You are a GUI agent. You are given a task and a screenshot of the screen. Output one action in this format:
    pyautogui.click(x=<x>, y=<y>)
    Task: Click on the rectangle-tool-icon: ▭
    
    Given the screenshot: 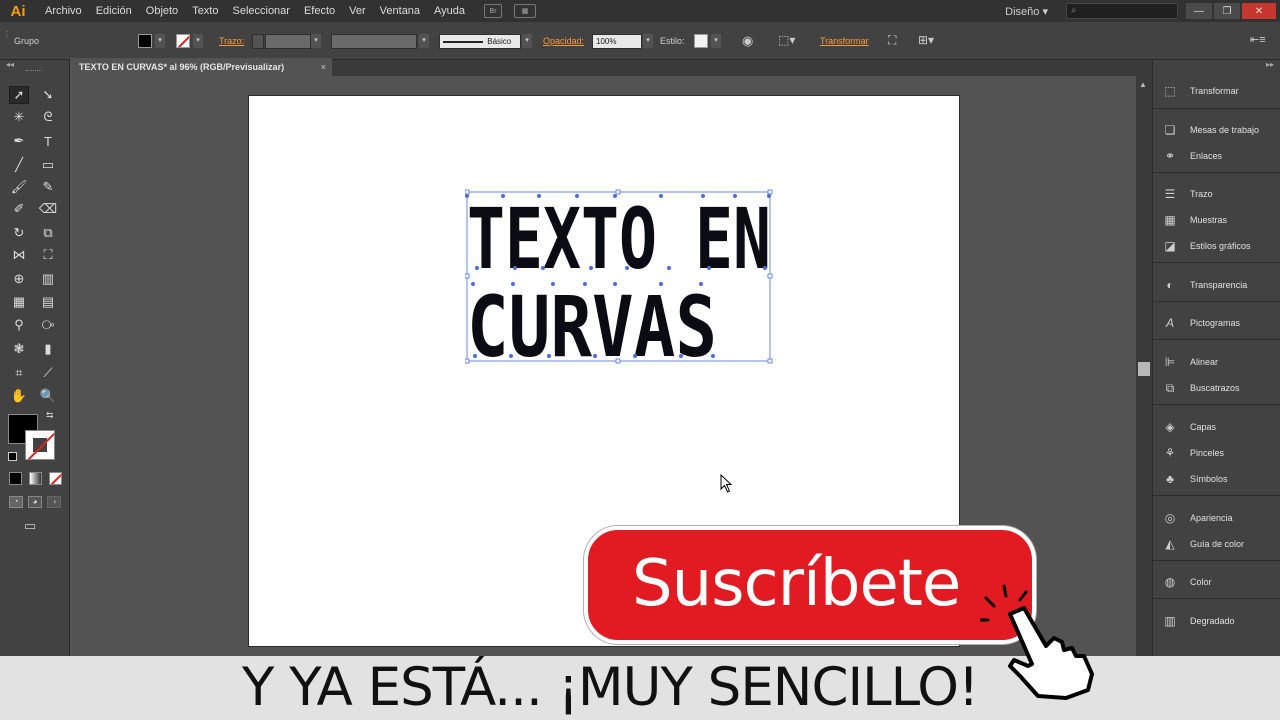 What is the action you would take?
    pyautogui.click(x=48, y=165)
    